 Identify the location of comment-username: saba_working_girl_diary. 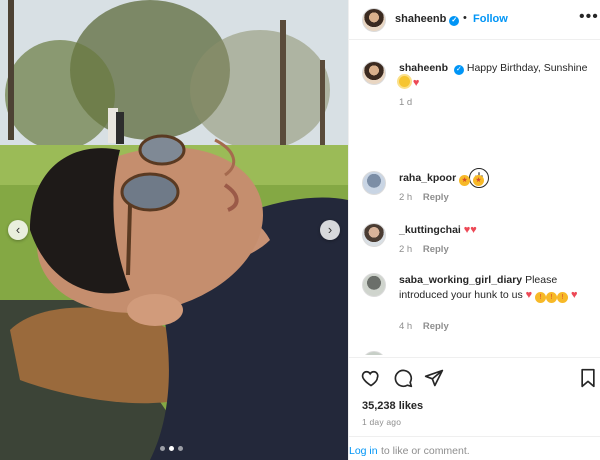
(460, 280).